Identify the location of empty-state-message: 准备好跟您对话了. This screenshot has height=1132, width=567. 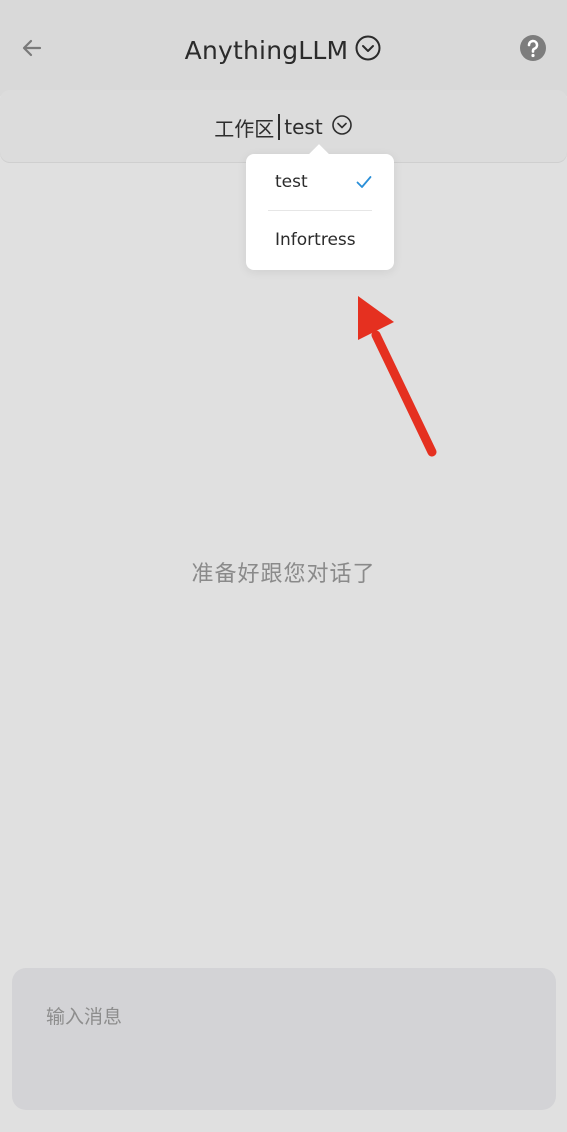
(283, 574).